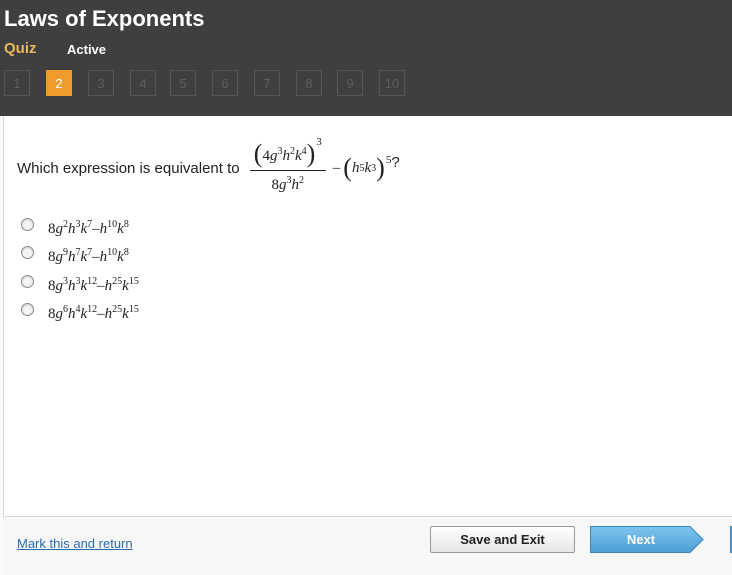  What do you see at coordinates (130, 168) in the screenshot?
I see `question-text: Which expression is equivalent to` at bounding box center [130, 168].